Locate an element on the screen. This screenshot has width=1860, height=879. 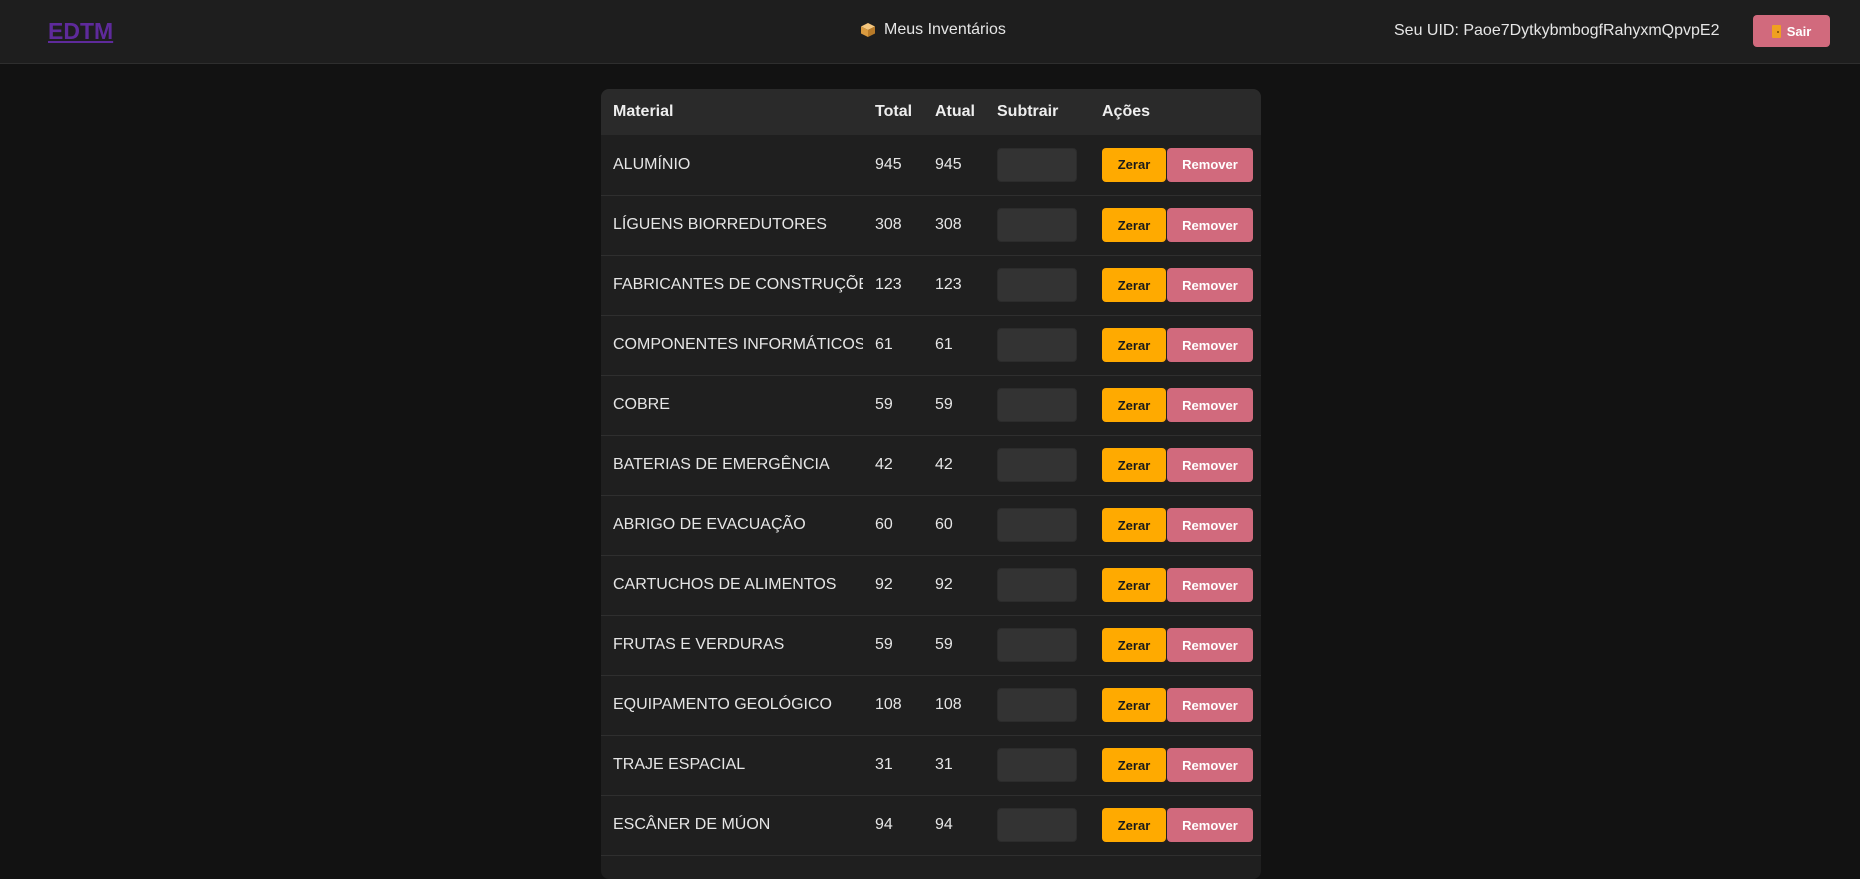
material-cell: EQUIPAMENTO GEOLÓGICO is located at coordinates (722, 704).